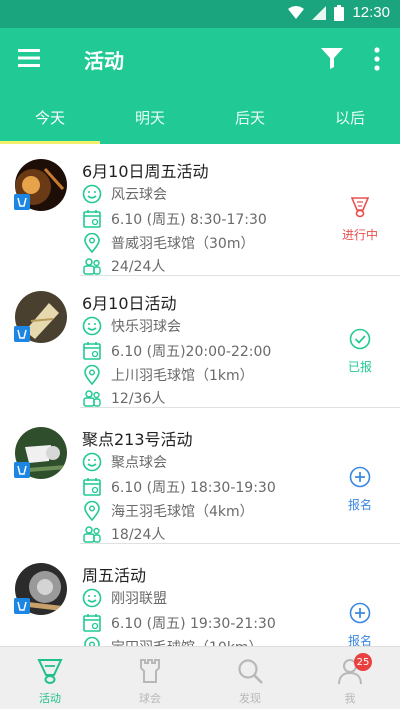 The image size is (400, 709). I want to click on bottom-nav: 活动 球会 发现 25 我, so click(200, 677).